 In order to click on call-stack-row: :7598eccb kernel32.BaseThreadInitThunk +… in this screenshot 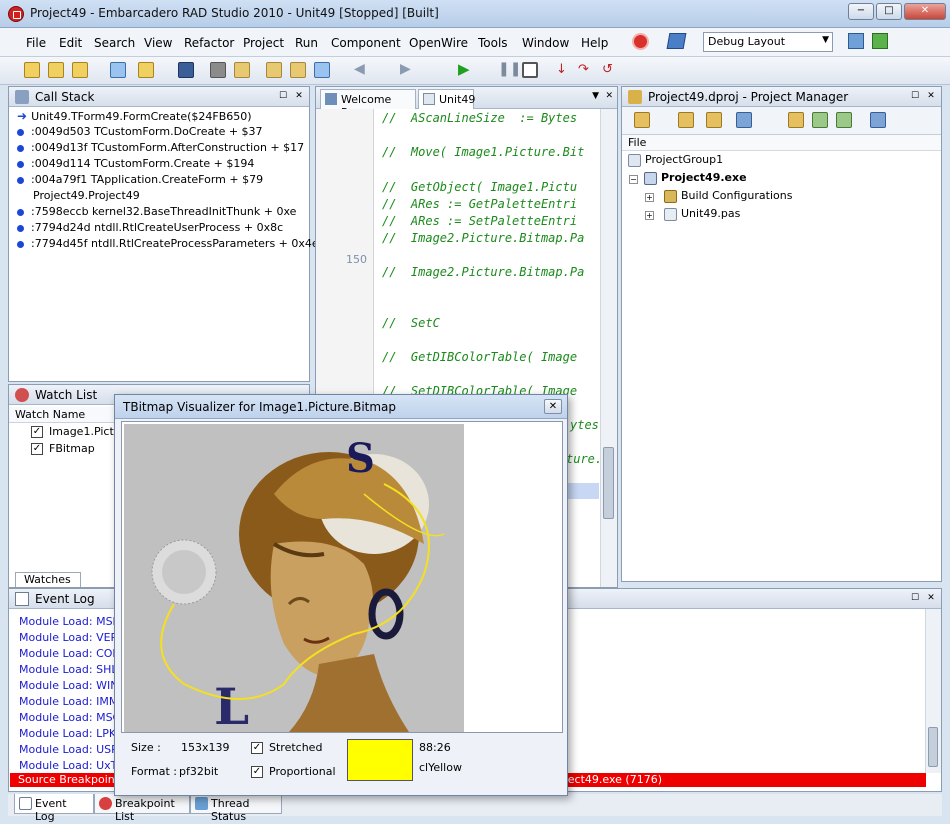, I will do `click(156, 211)`.